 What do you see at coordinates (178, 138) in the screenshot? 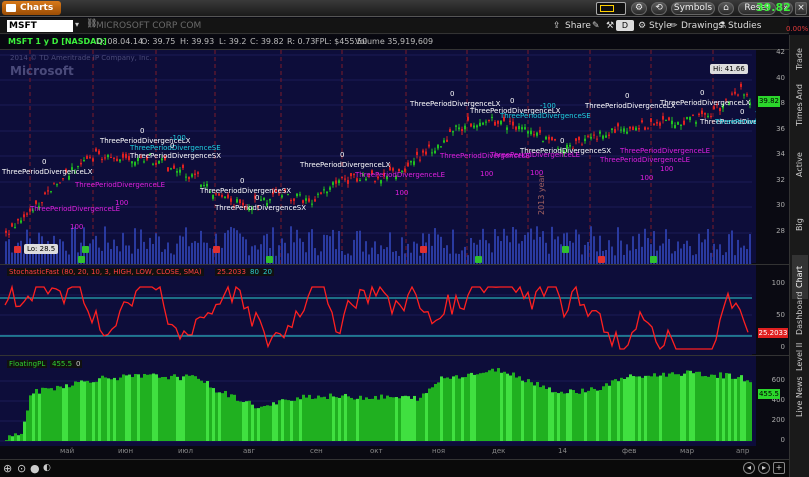
I see `signal-qty: -100` at bounding box center [178, 138].